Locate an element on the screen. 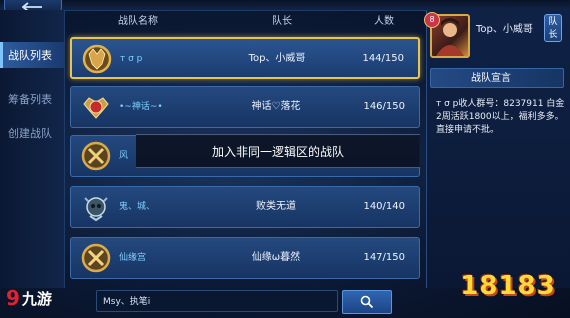 The height and width of the screenshot is (318, 570). sidebar-item-team-list: 战队列表 is located at coordinates (32, 55).